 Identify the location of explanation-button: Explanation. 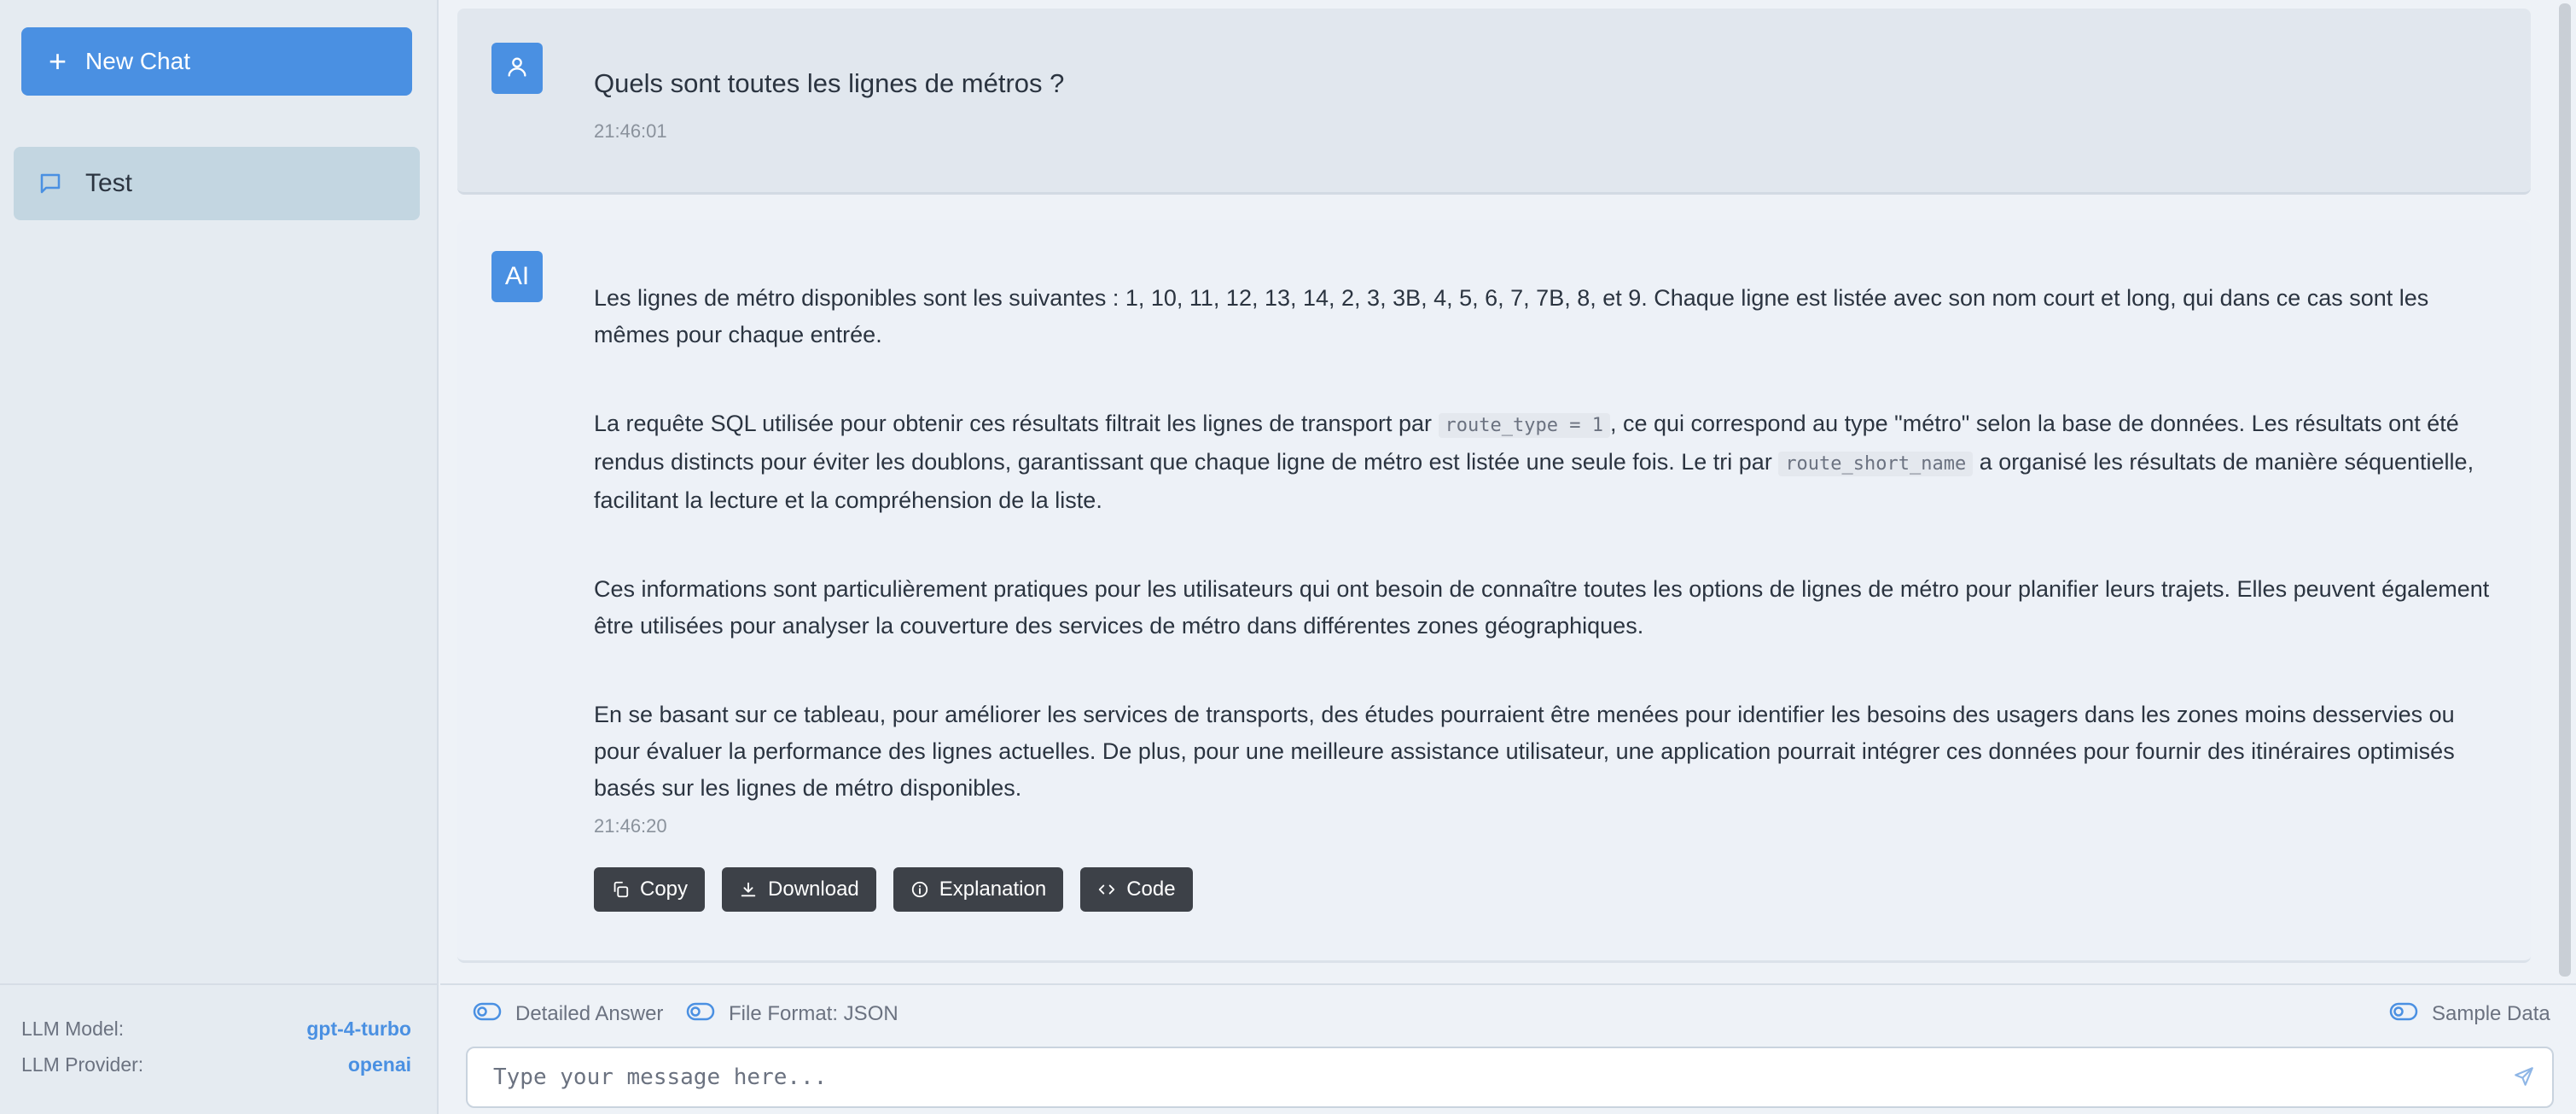
(979, 889).